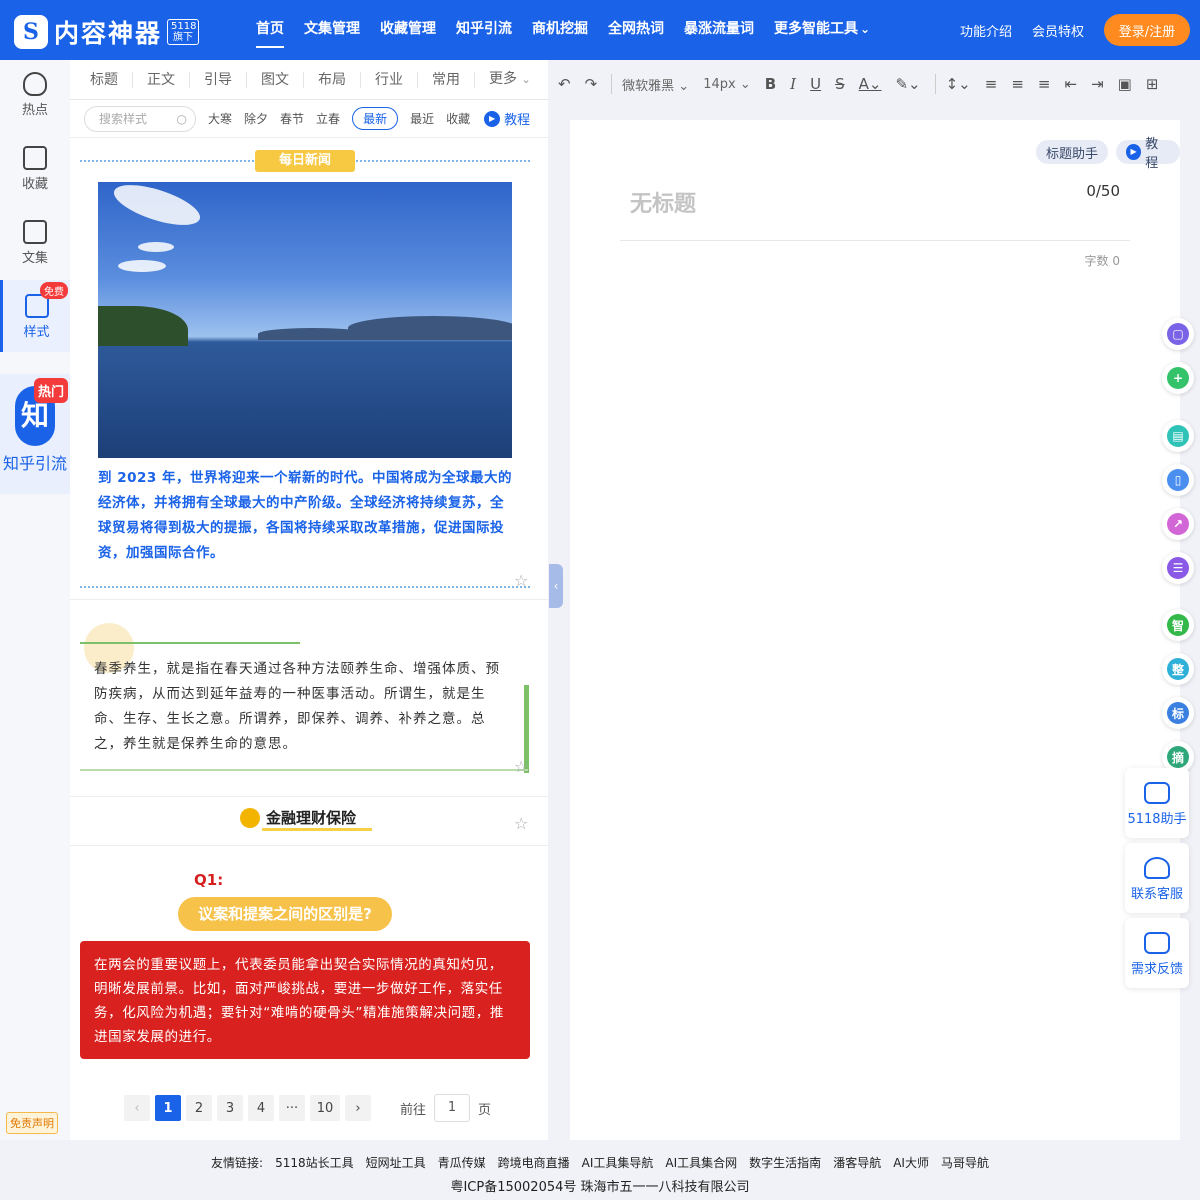 The width and height of the screenshot is (1200, 1200). What do you see at coordinates (907, 84) in the screenshot?
I see `highlight-icon: ✎⌄` at bounding box center [907, 84].